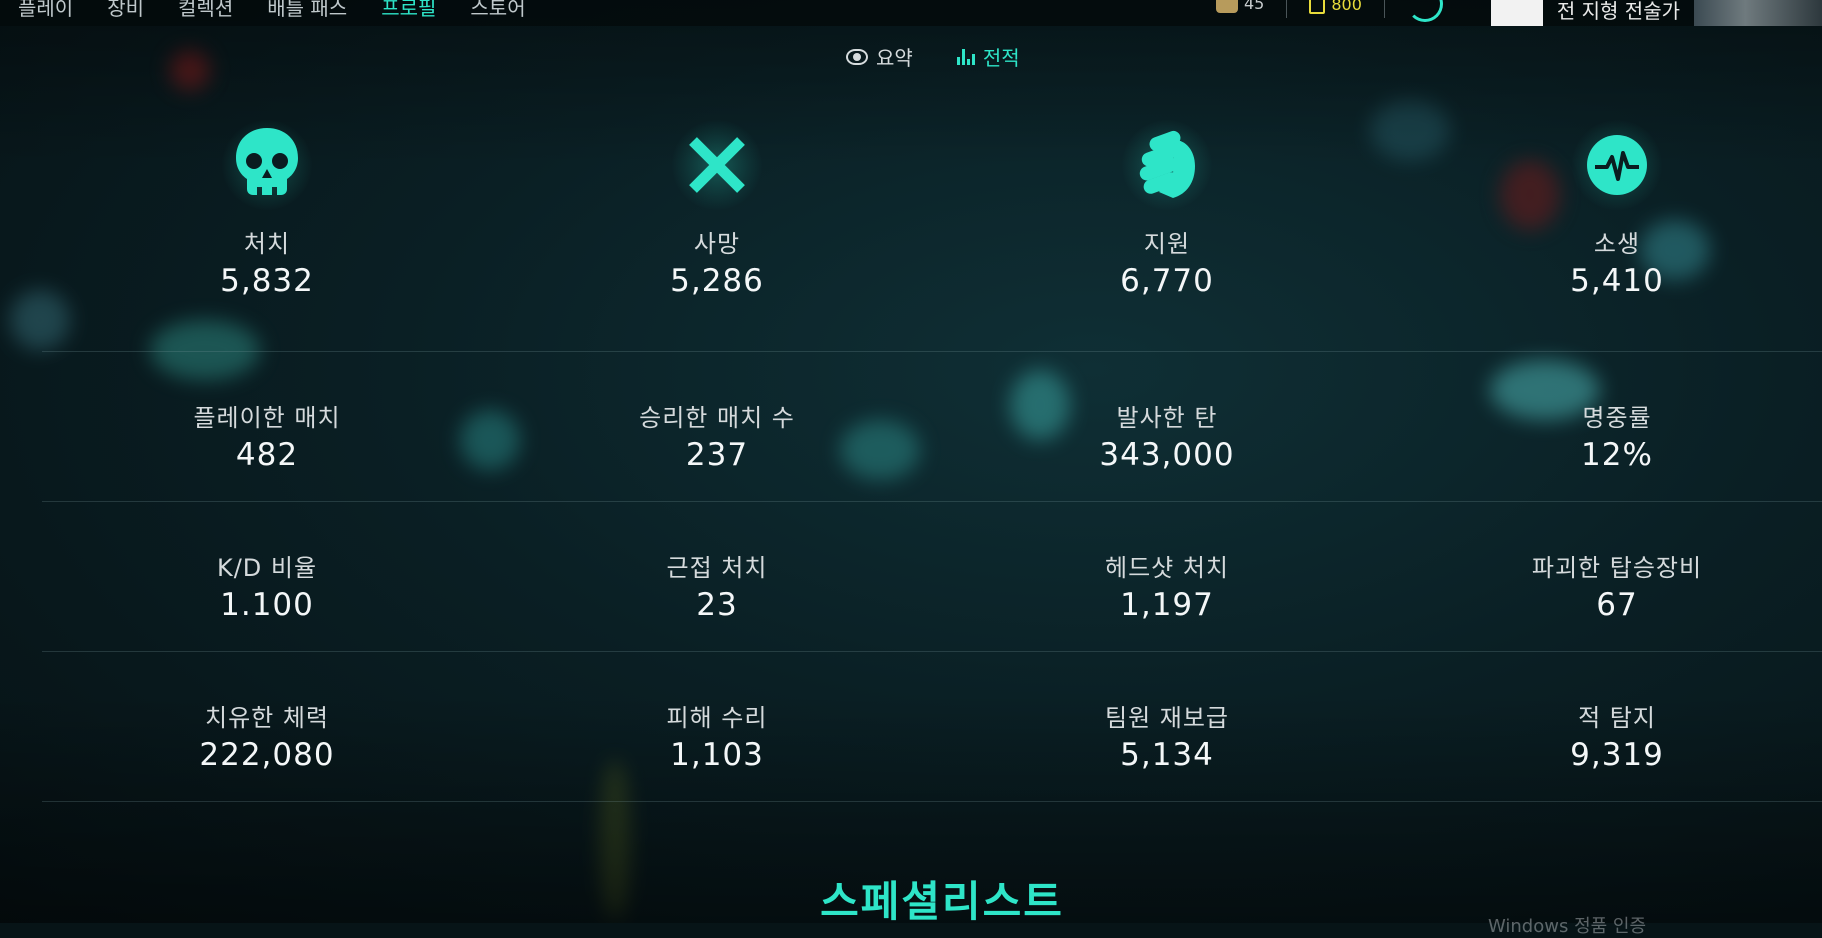 Image resolution: width=1822 pixels, height=938 pixels. Describe the element at coordinates (1317, 7) in the screenshot. I see `gold-coin-icon` at that location.